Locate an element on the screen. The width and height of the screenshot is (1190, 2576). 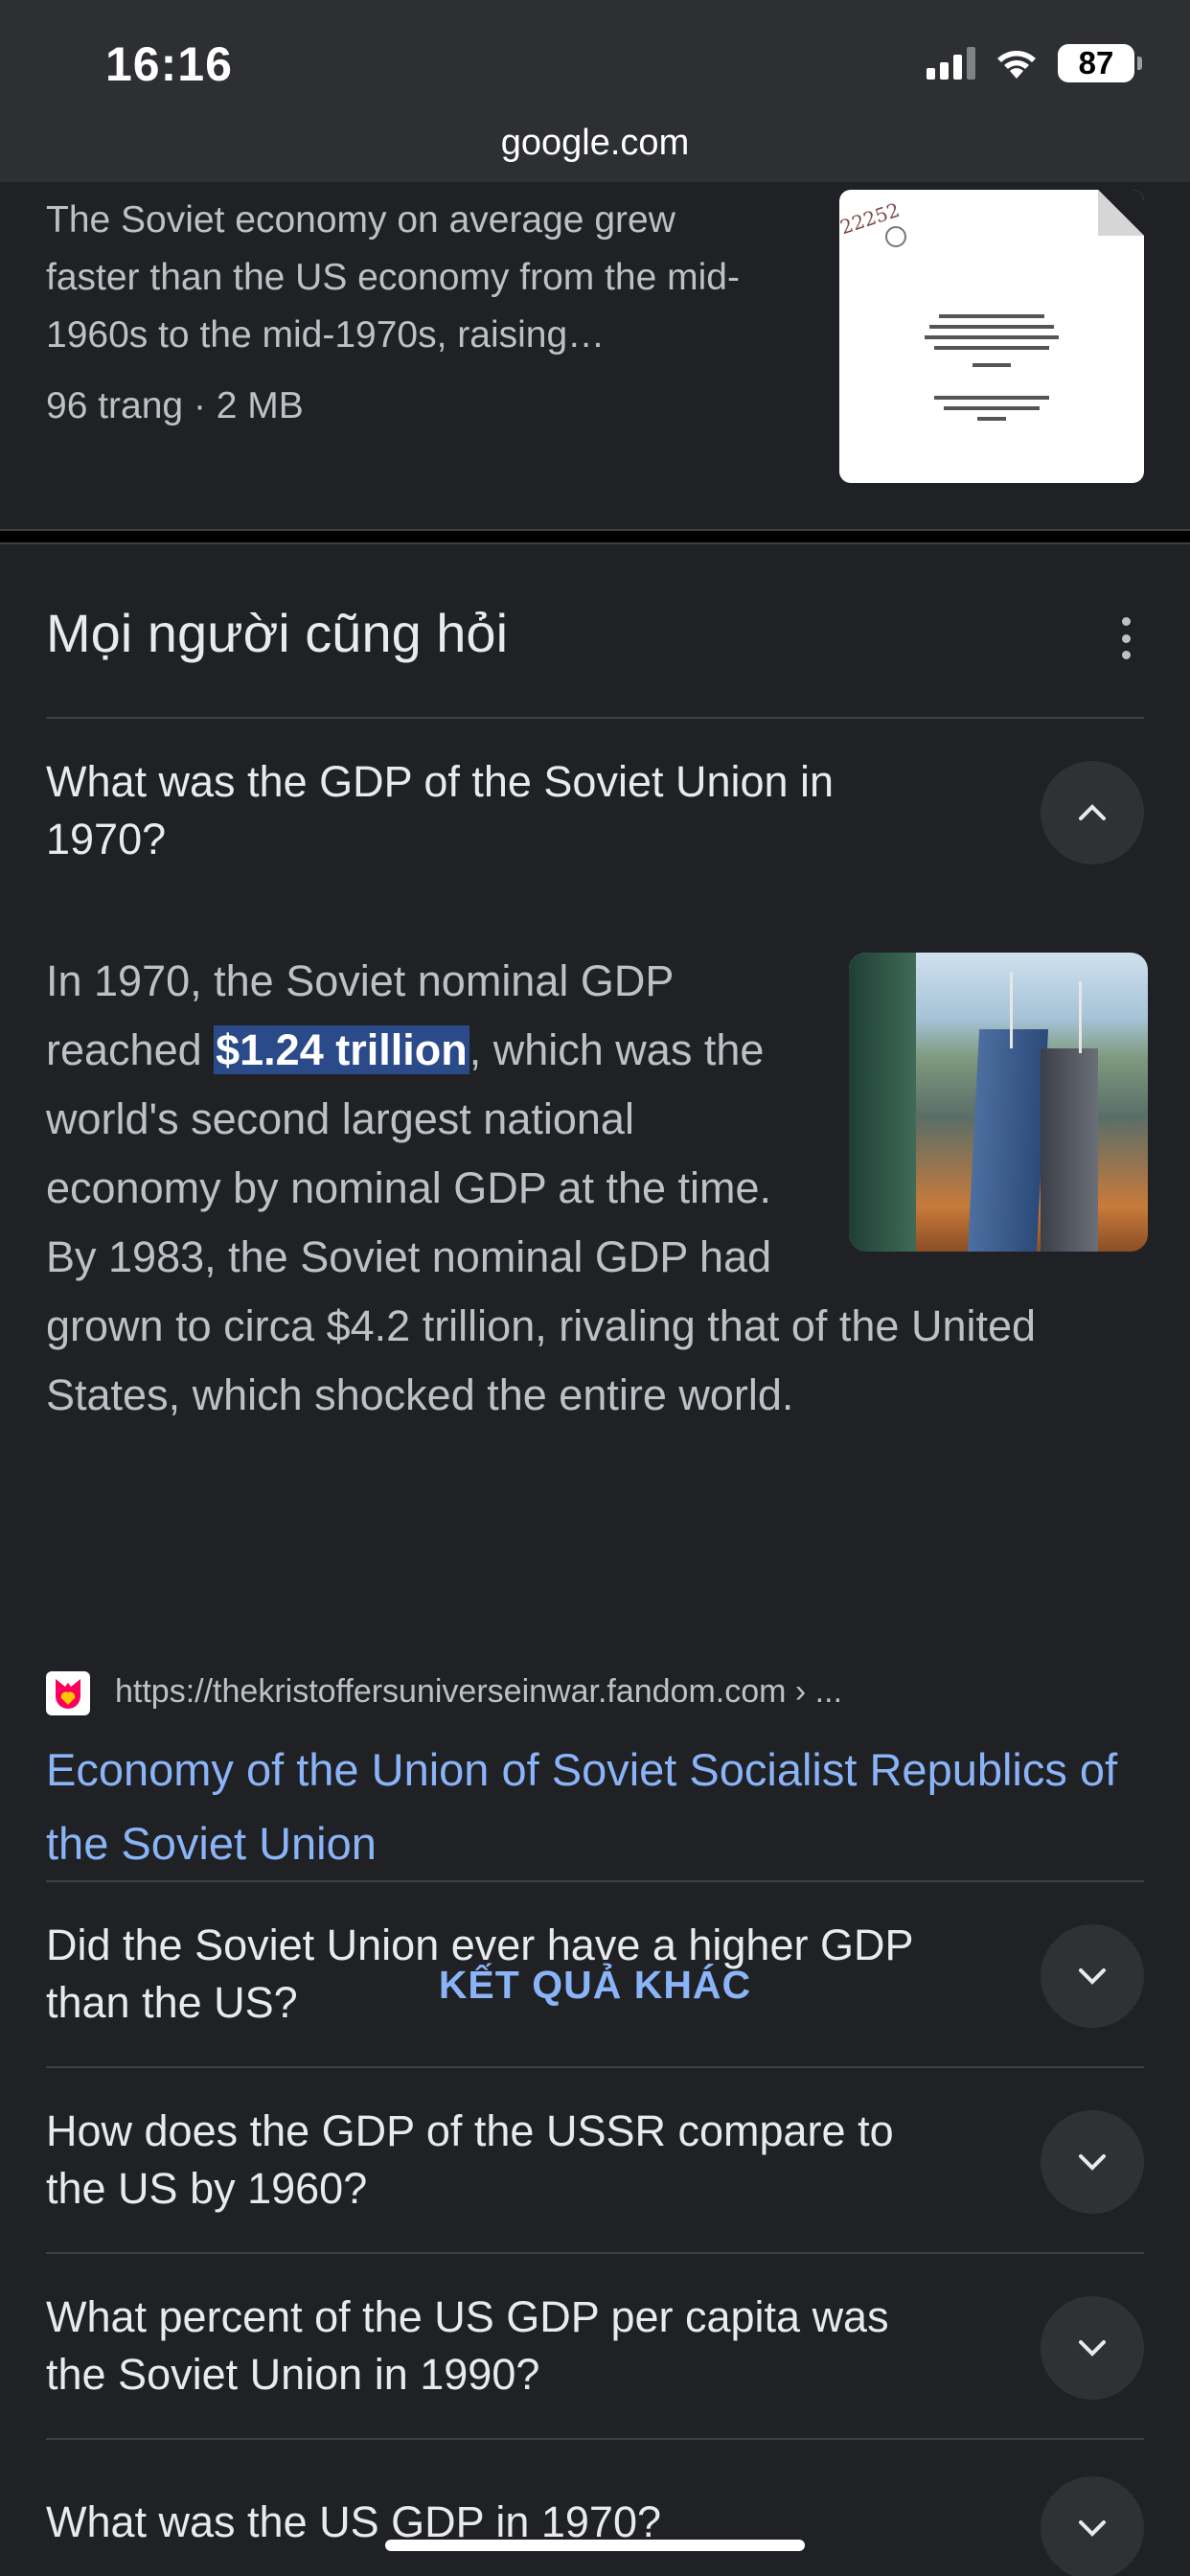
fandom-favicon-icon is located at coordinates (68, 1693).